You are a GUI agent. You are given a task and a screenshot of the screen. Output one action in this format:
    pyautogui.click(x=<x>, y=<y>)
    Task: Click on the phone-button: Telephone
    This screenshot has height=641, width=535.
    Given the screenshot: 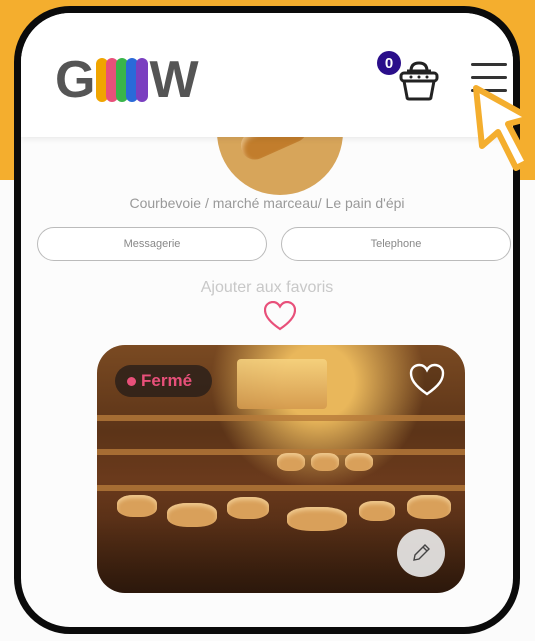 What is the action you would take?
    pyautogui.click(x=396, y=244)
    